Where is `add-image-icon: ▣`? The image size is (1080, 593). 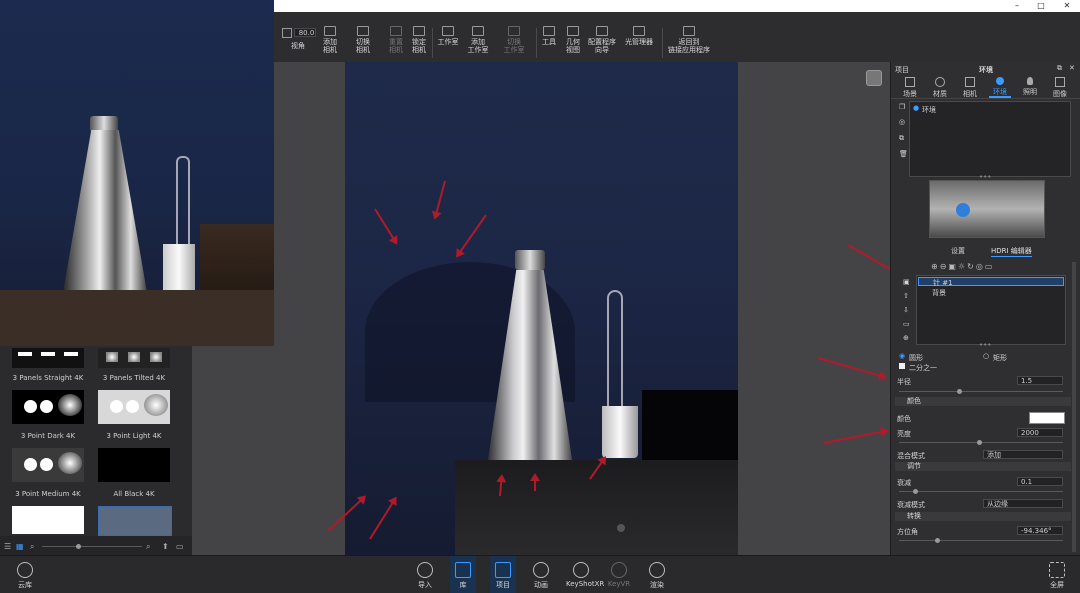
add-image-icon: ▣ is located at coordinates (953, 266).